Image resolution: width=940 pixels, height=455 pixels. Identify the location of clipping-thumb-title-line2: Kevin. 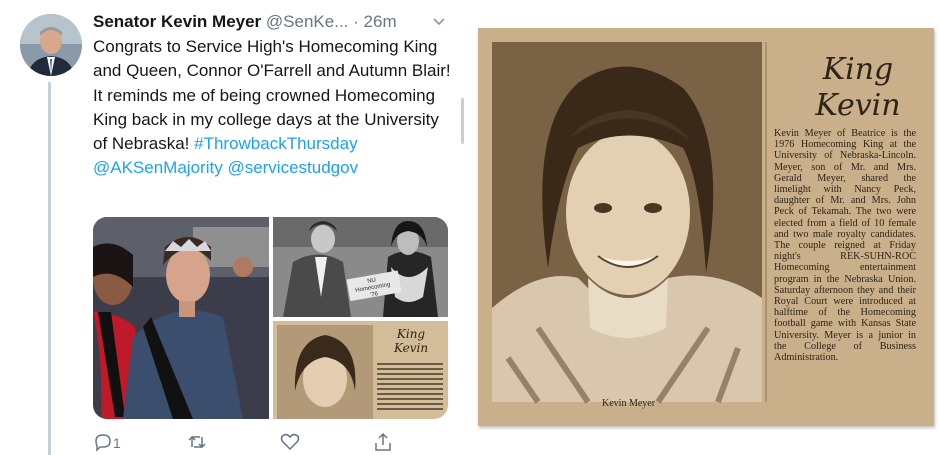
(411, 348).